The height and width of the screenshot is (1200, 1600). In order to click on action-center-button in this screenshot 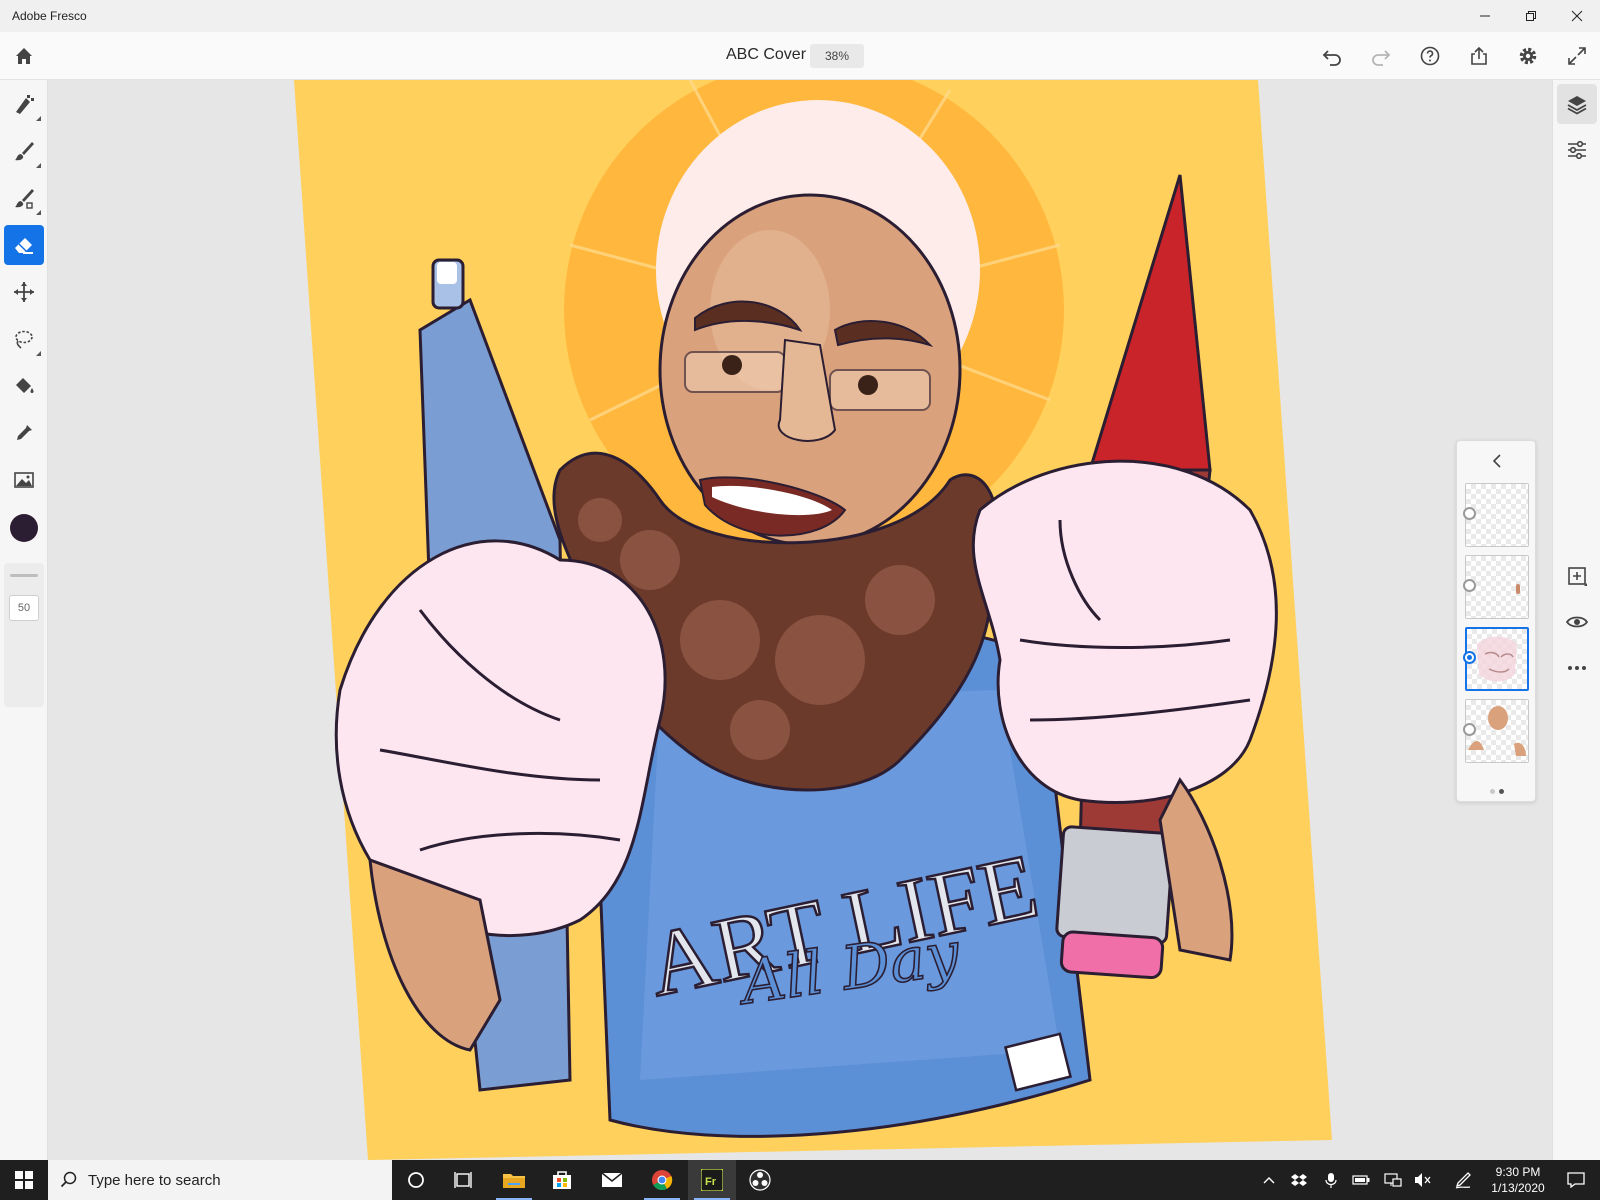, I will do `click(1576, 1180)`.